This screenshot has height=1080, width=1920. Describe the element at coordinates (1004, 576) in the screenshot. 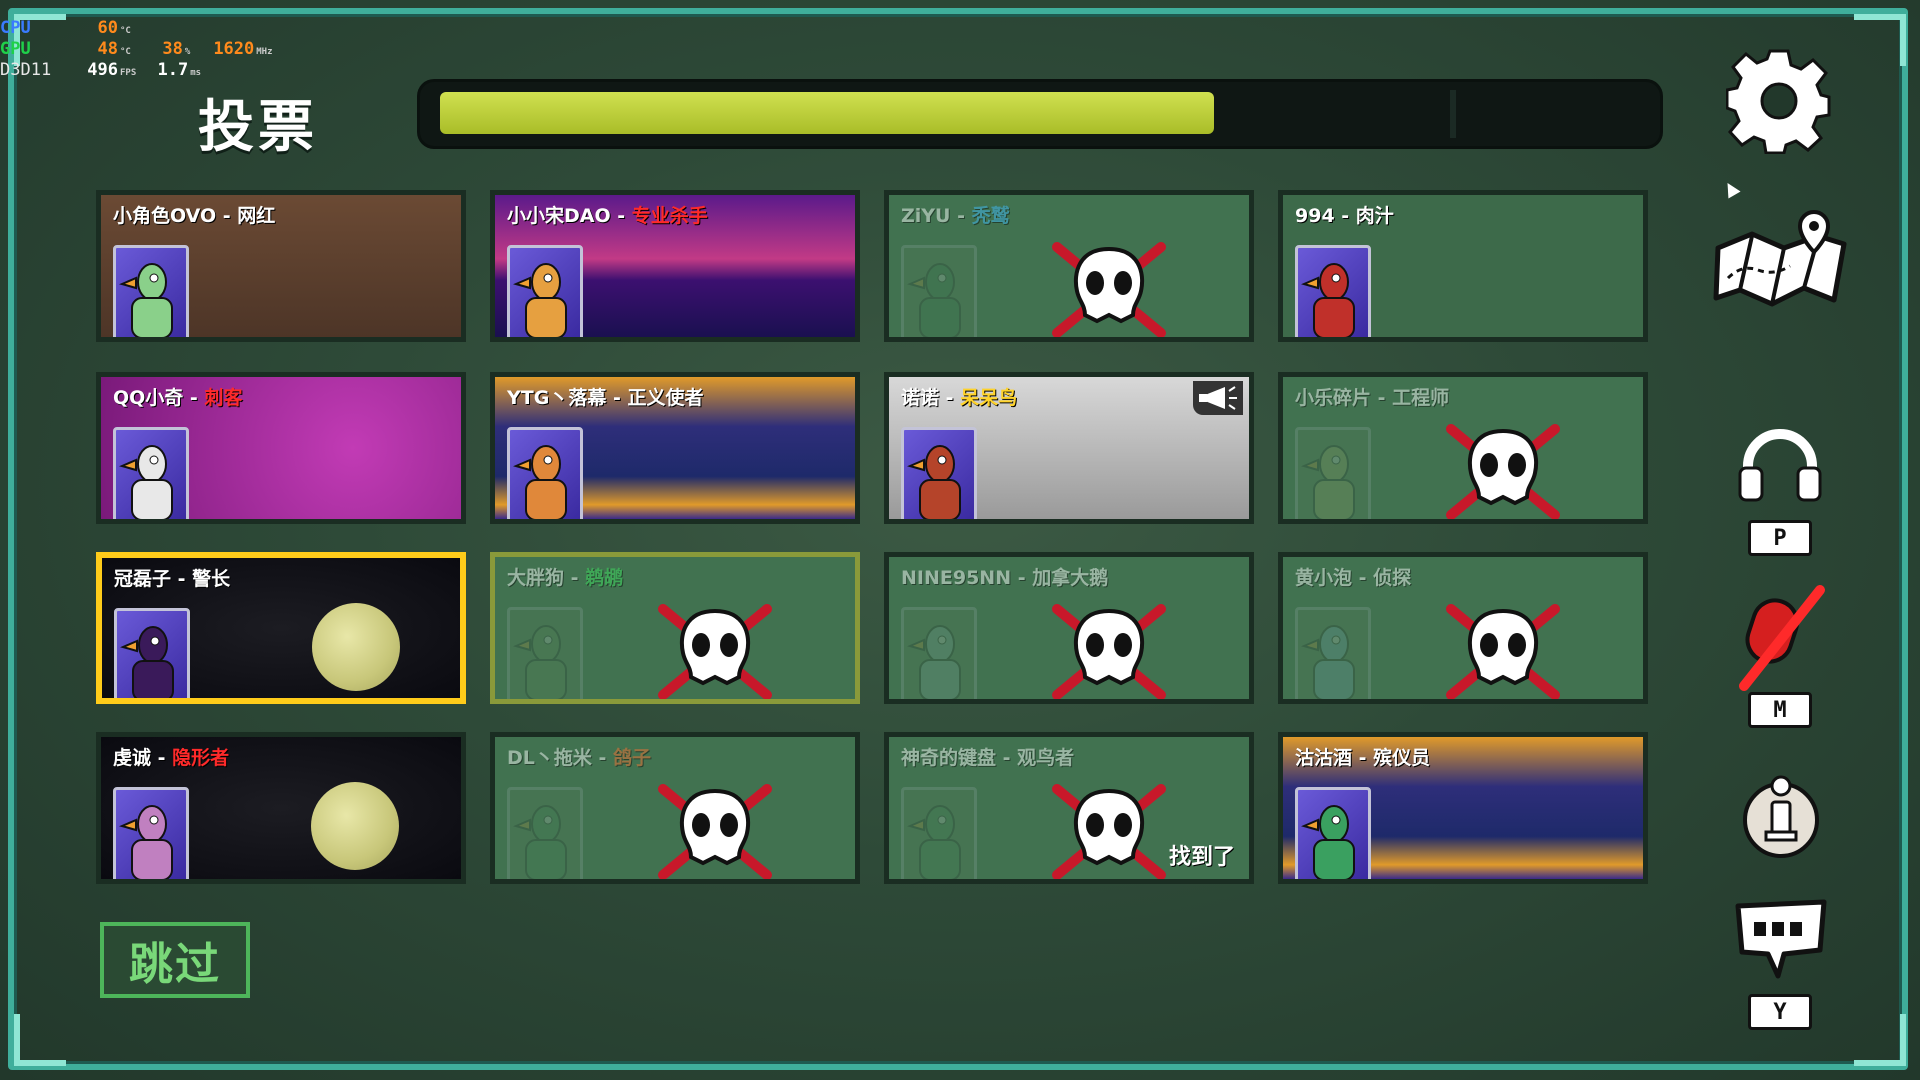

I see `player-name-label: NINE95NN - 加拿大鹅` at that location.